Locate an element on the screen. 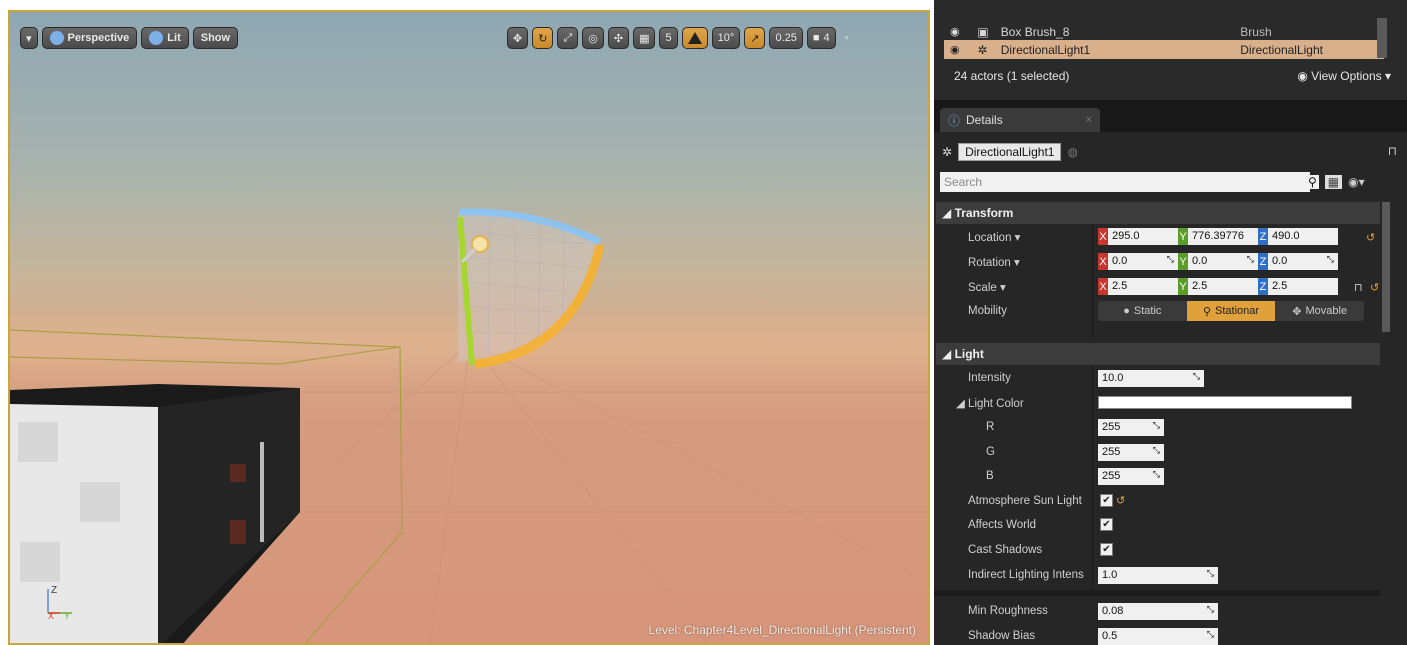  search-tools: ⚲ ▦ ◉▾ is located at coordinates (1335, 182).